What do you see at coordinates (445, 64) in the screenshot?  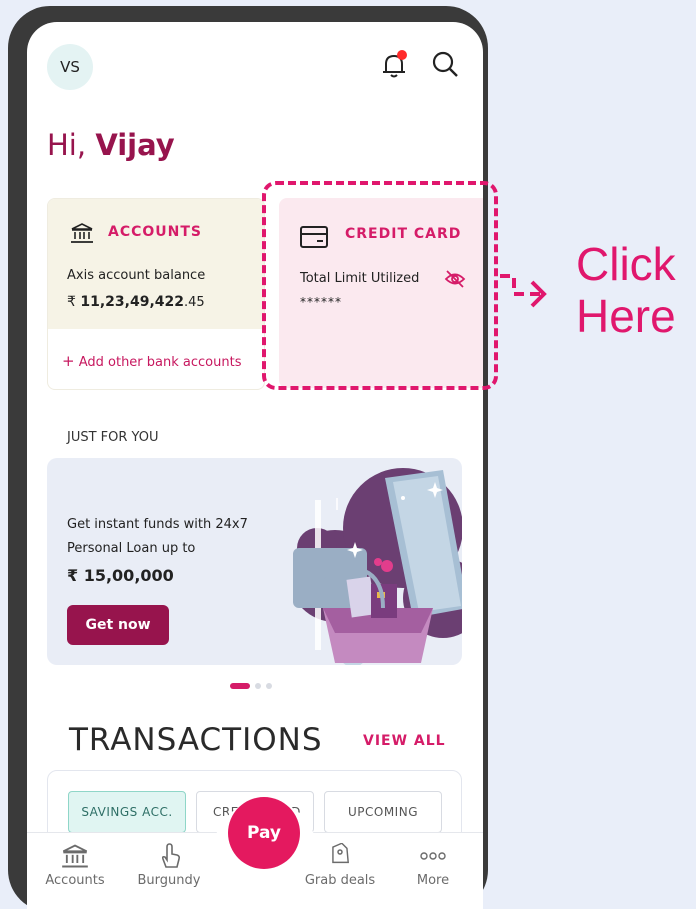 I see `search-icon` at bounding box center [445, 64].